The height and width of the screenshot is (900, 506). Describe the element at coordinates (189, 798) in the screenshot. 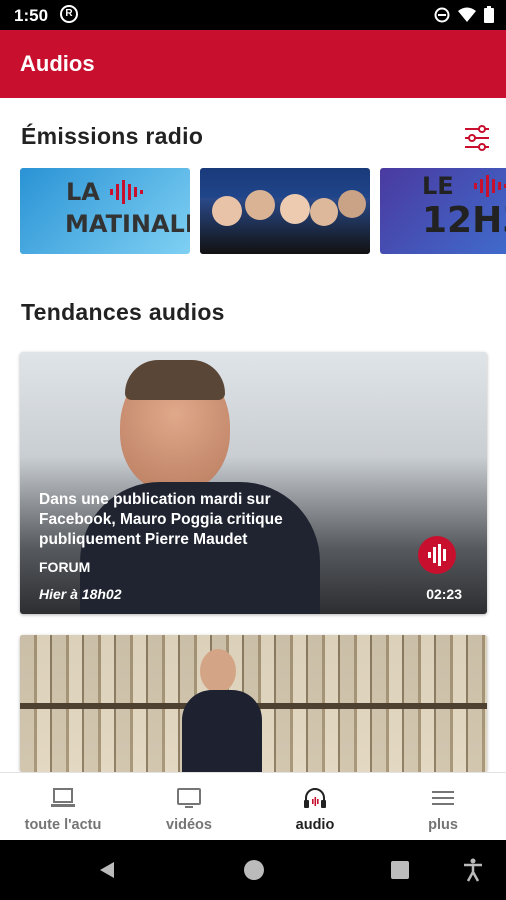

I see `tv-icon` at that location.